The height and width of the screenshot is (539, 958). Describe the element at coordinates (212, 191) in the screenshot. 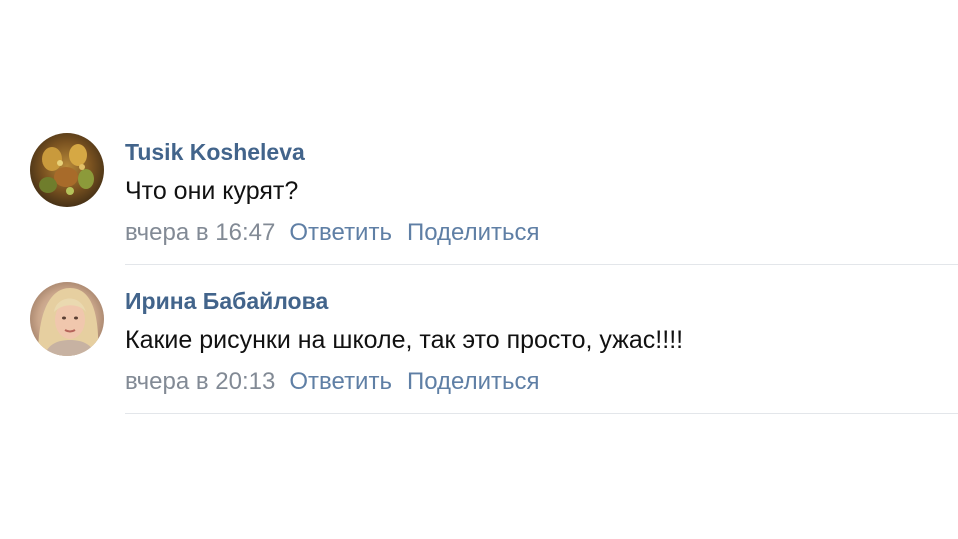

I see `comment-text: Что они курят?` at that location.